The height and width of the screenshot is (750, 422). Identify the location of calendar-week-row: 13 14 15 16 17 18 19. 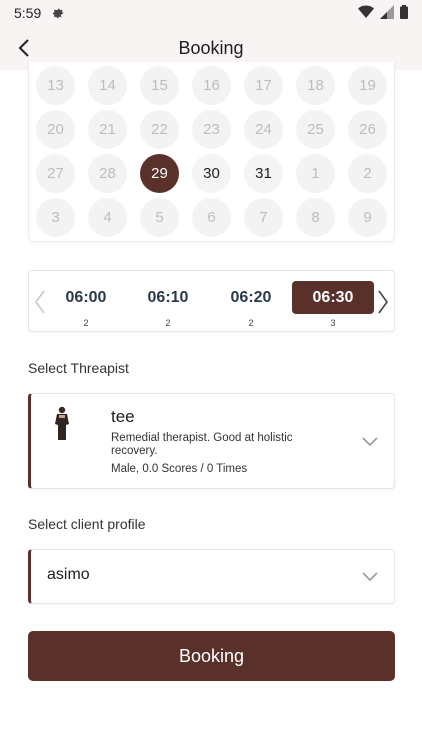
(212, 86).